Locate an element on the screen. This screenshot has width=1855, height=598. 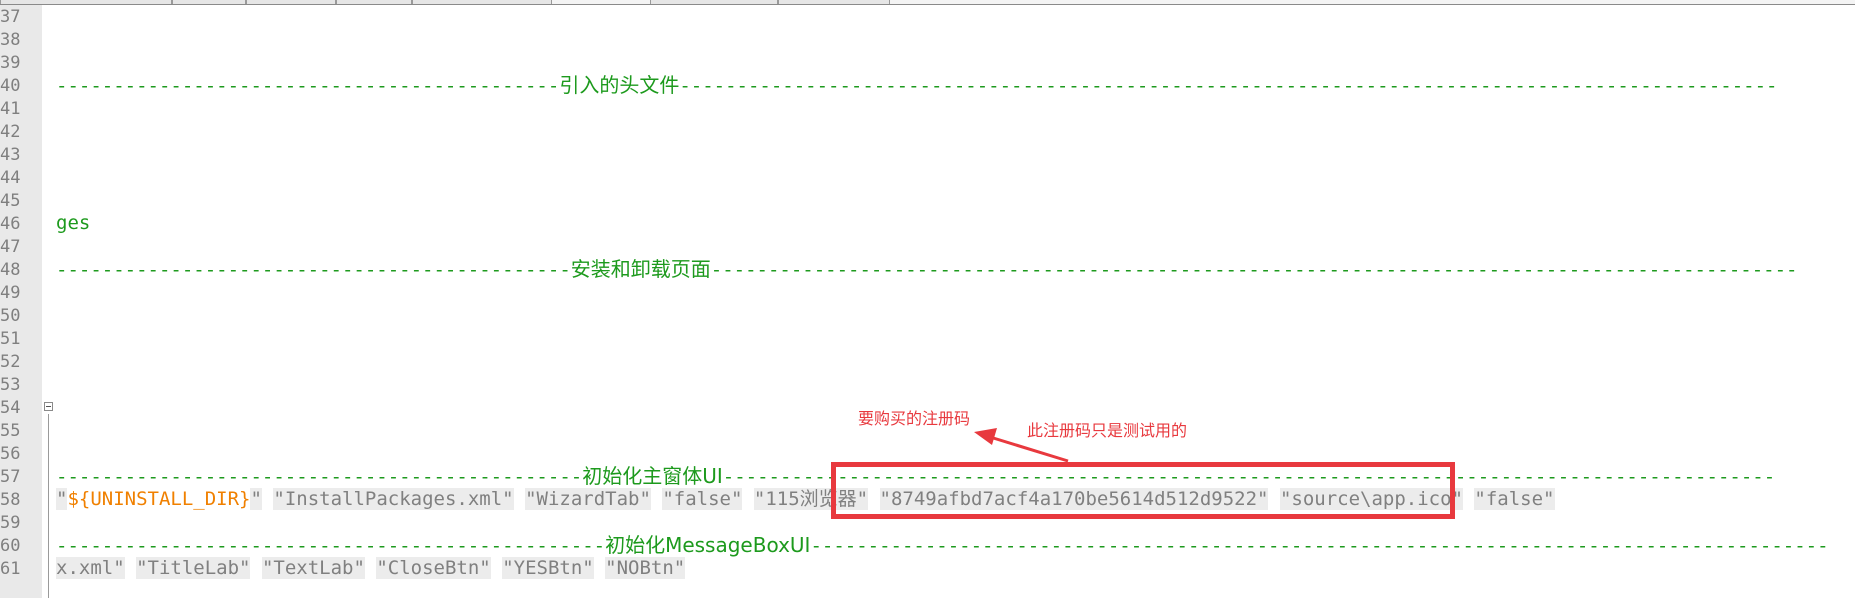
annotation-arrow is located at coordinates (1021, 445).